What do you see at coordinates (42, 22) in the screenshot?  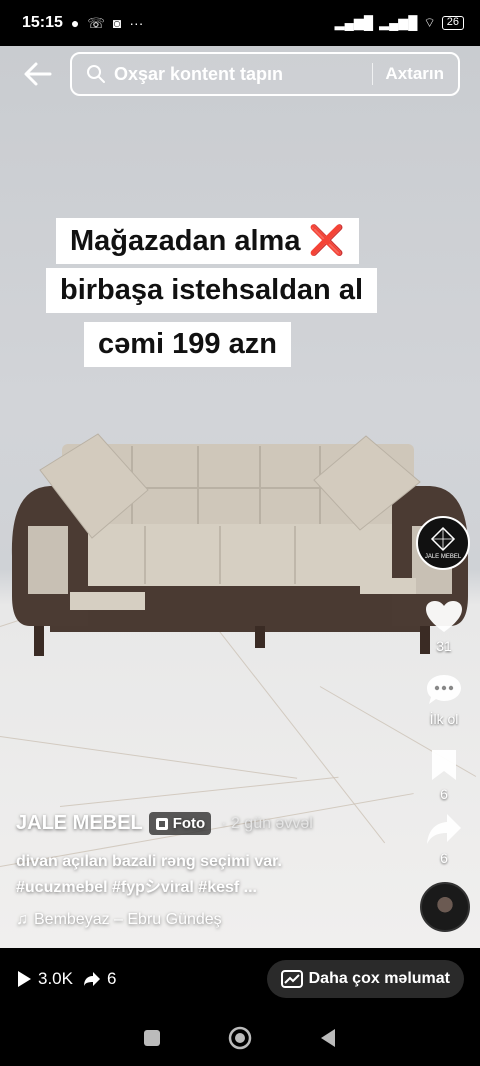 I see `status-time: 15:15` at bounding box center [42, 22].